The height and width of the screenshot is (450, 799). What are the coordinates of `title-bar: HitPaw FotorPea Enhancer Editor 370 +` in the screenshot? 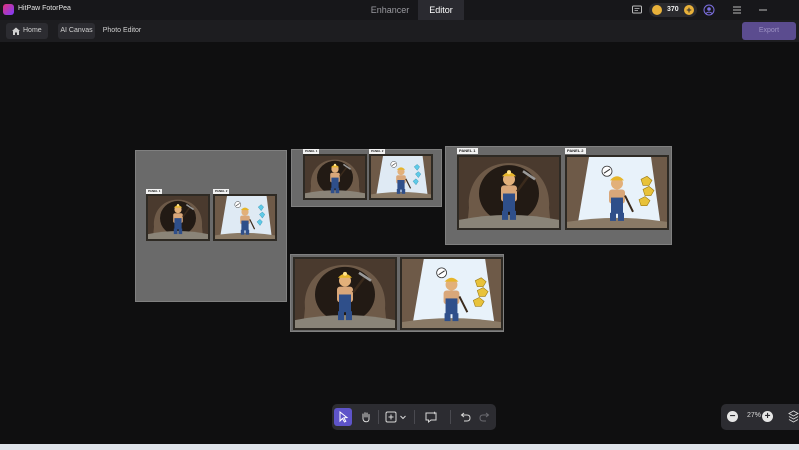 It's located at (399, 10).